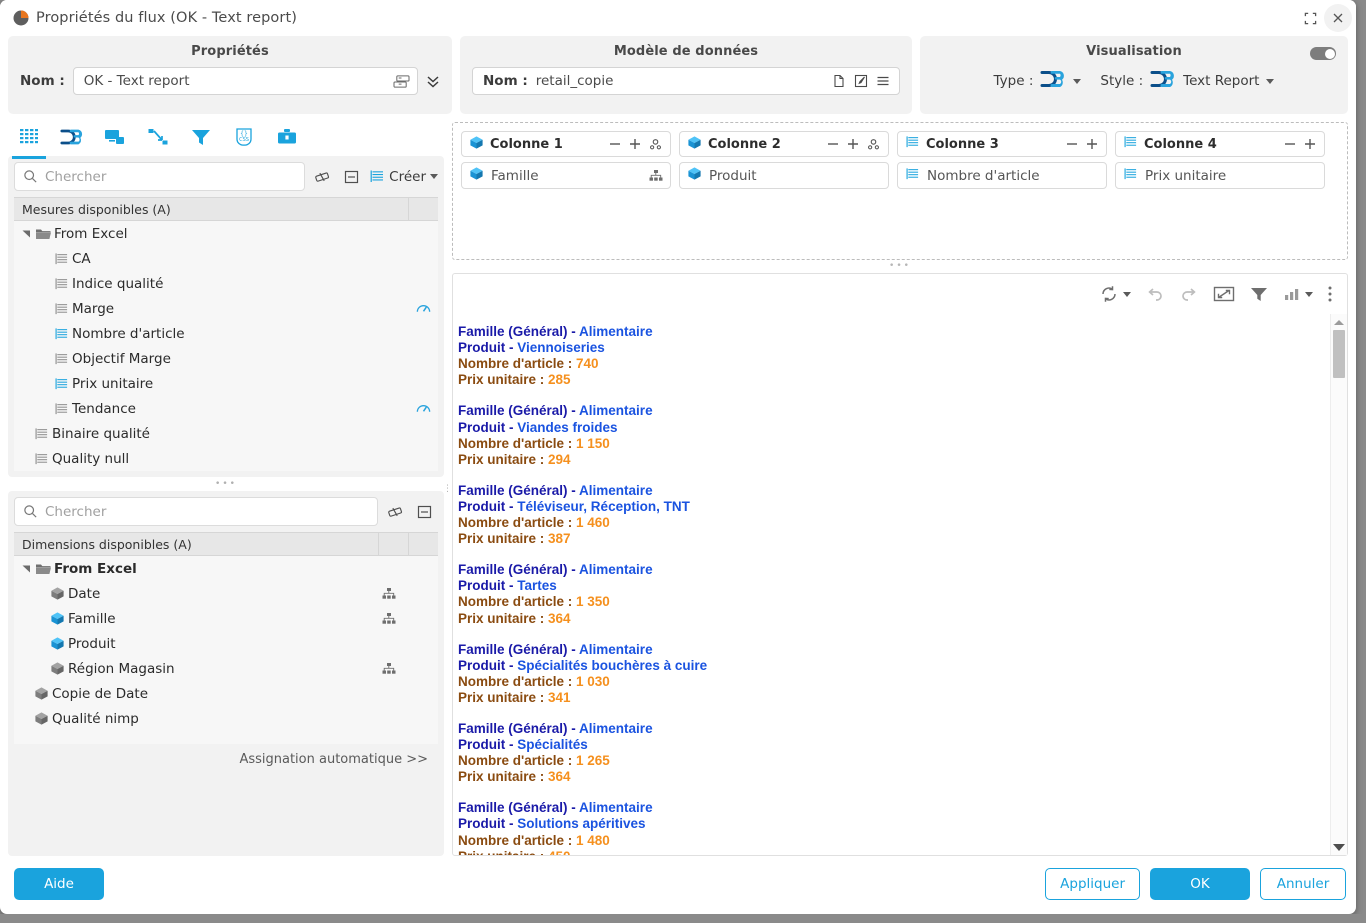 This screenshot has width=1366, height=923. I want to click on dimension-tree-row: Qualité nimp, so click(226, 718).